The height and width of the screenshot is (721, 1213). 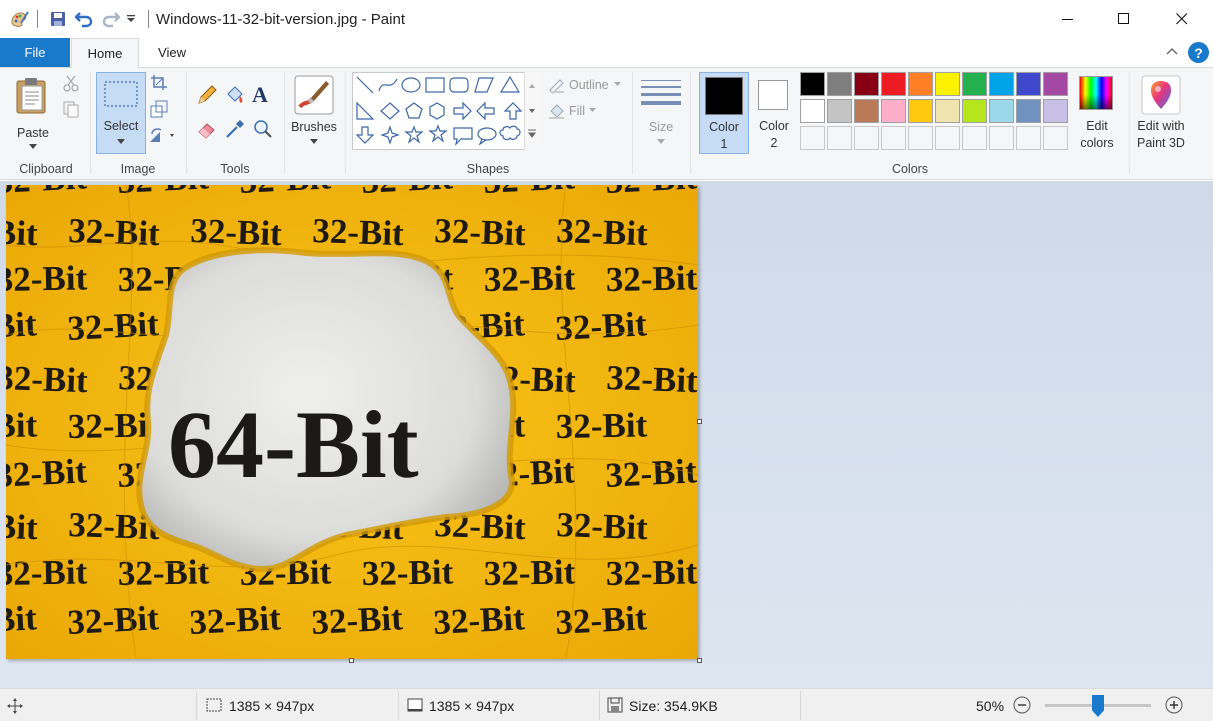 What do you see at coordinates (172, 52) in the screenshot?
I see `tab-view: View` at bounding box center [172, 52].